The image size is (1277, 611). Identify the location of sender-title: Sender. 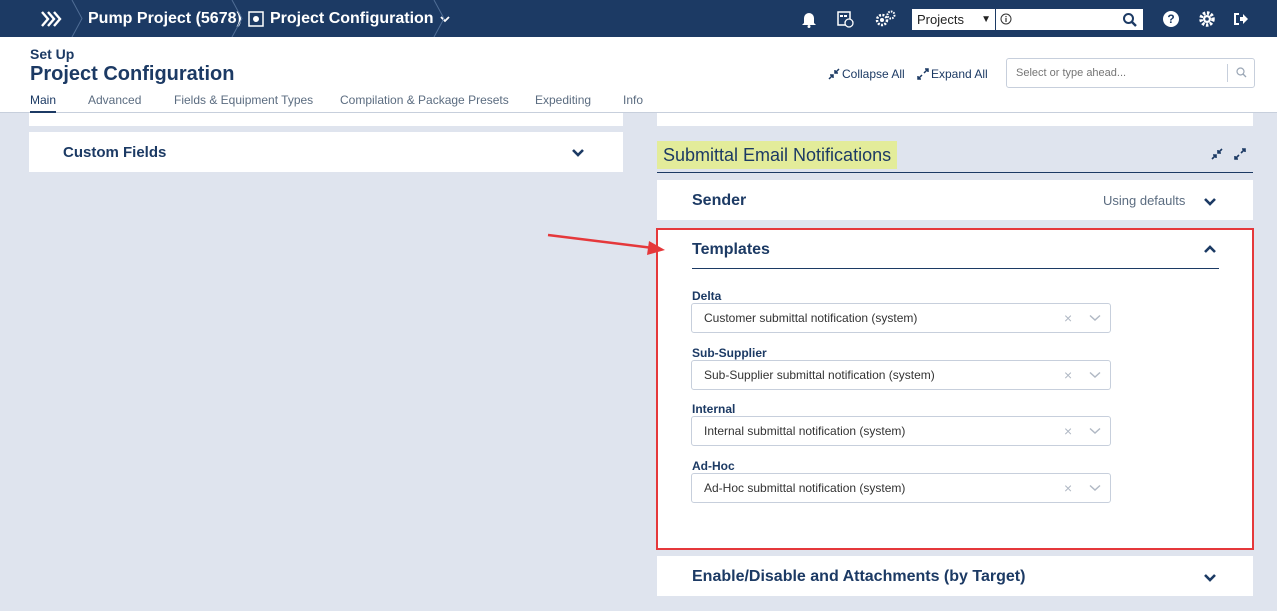
(719, 200).